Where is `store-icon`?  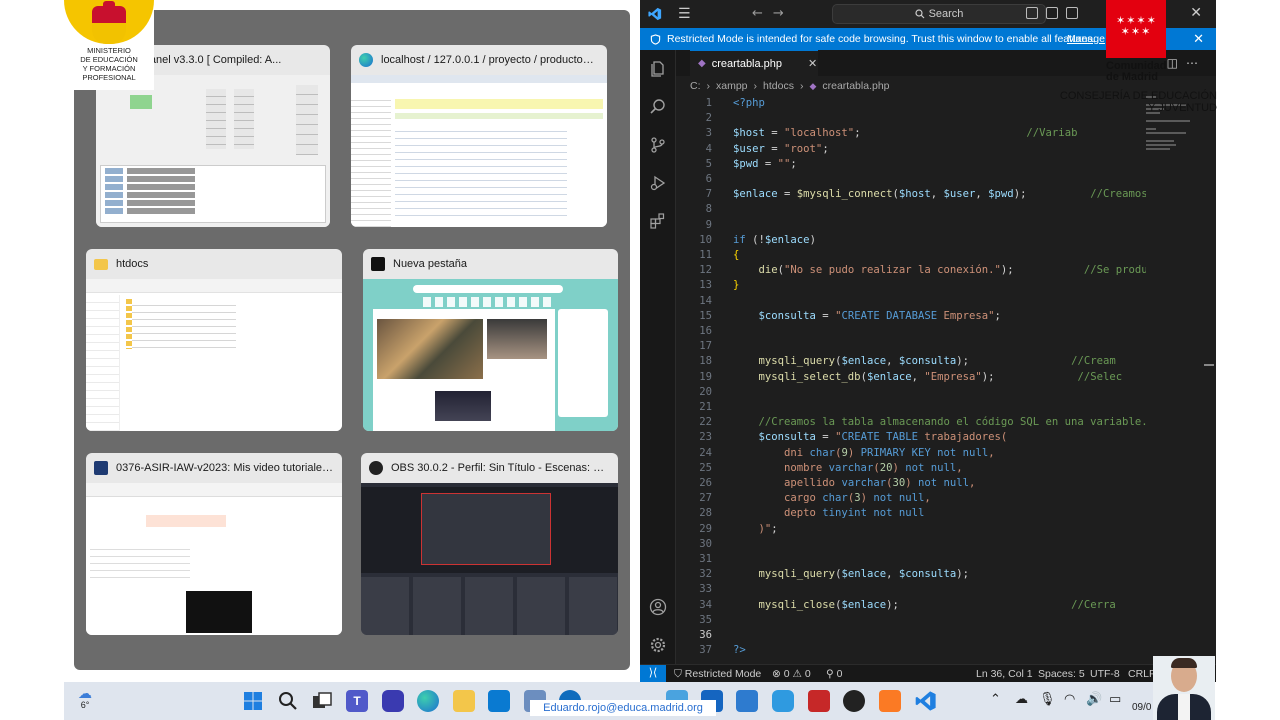 store-icon is located at coordinates (499, 701).